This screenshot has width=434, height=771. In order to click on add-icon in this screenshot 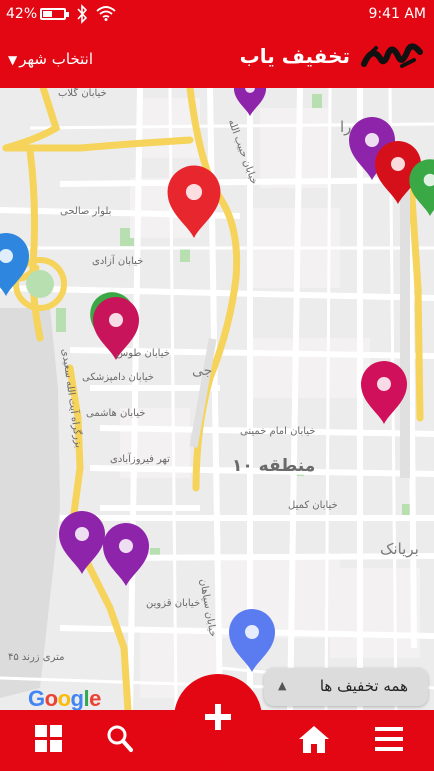, I will do `click(218, 717)`.